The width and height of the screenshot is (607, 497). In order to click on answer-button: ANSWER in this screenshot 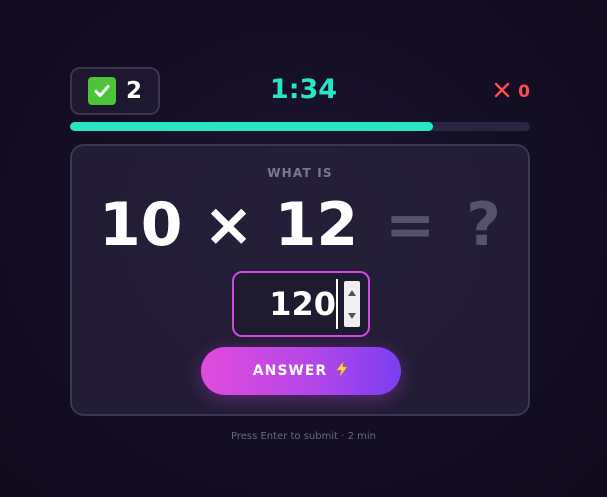, I will do `click(301, 371)`.